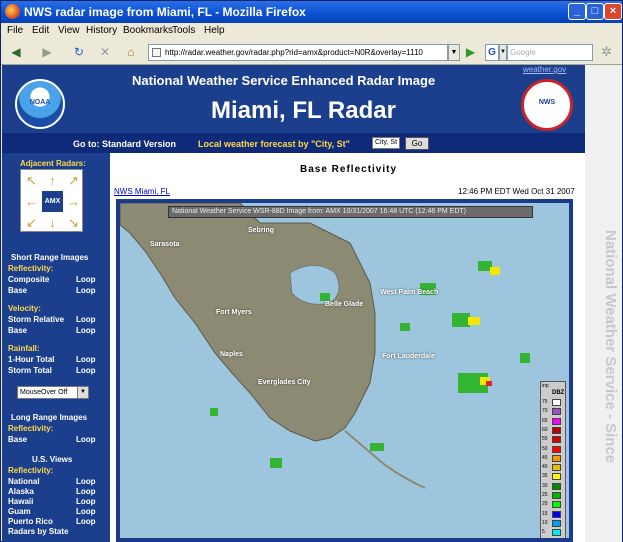  What do you see at coordinates (131, 52) in the screenshot?
I see `home-icon: ⌂` at bounding box center [131, 52].